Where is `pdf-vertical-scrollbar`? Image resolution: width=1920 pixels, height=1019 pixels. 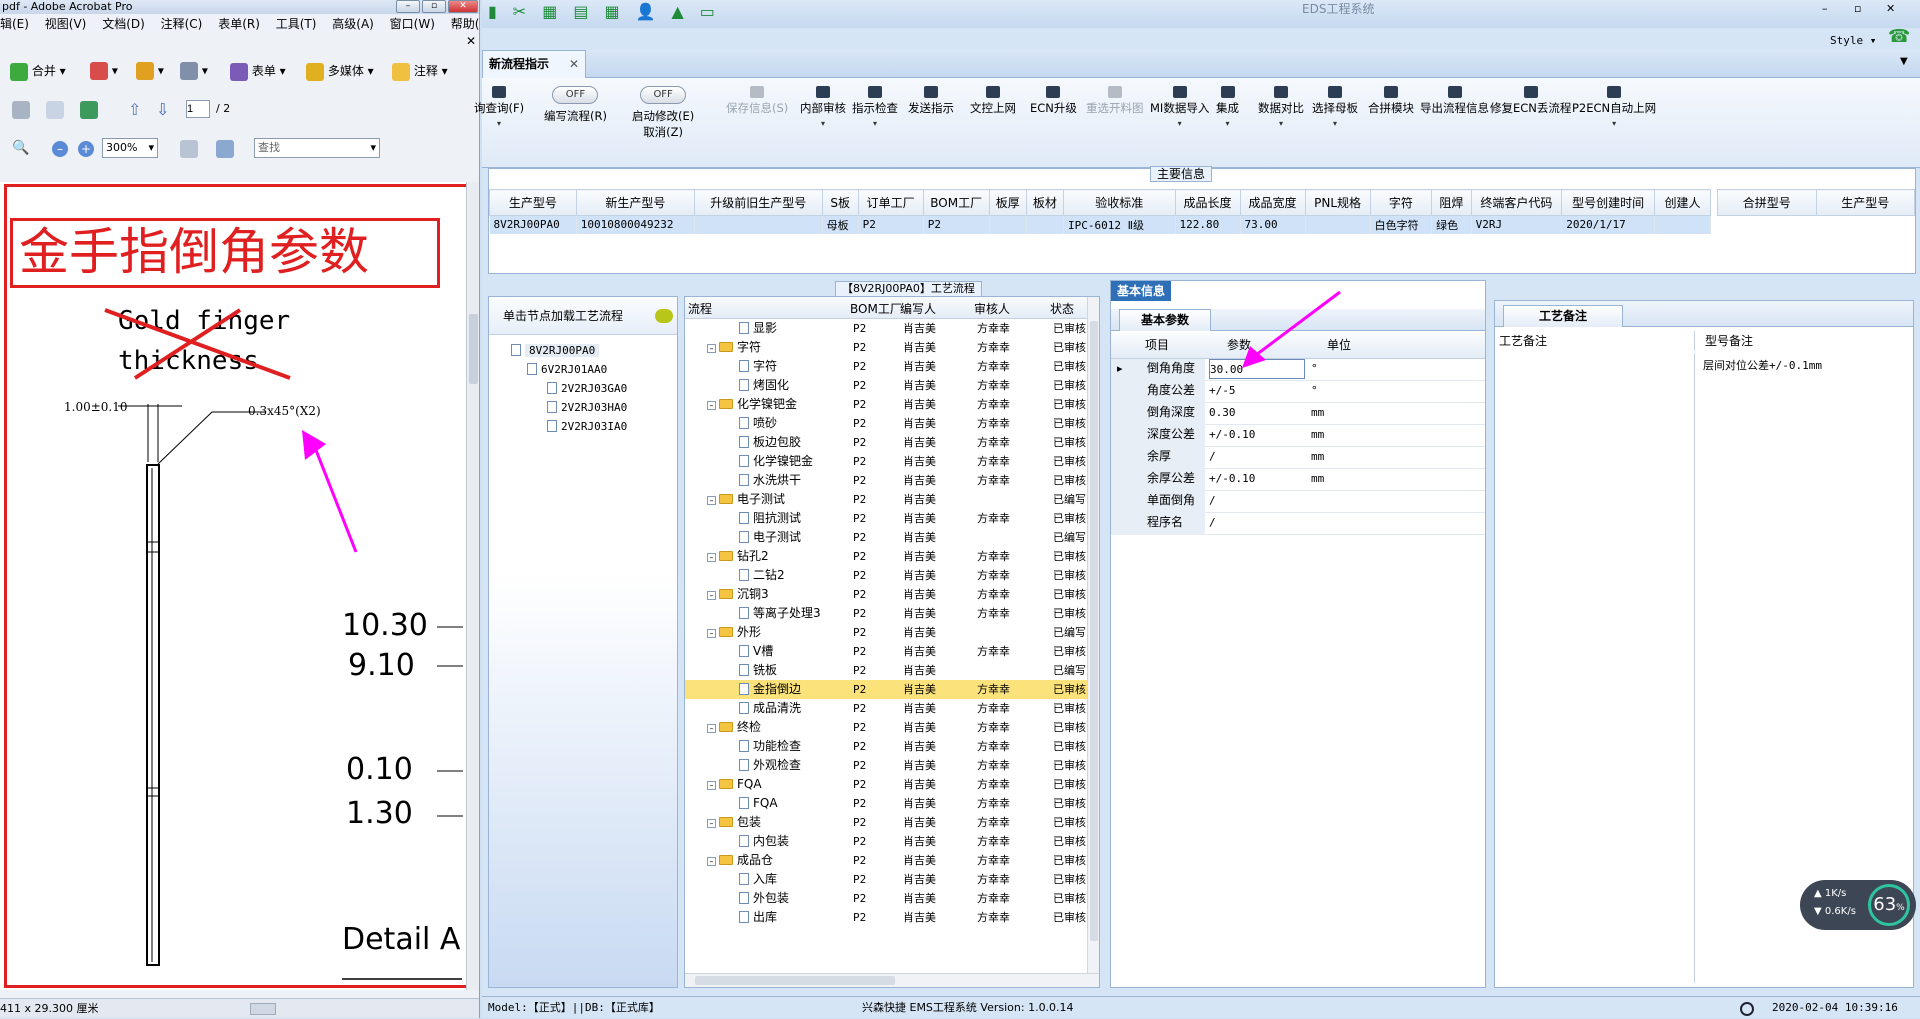
pdf-vertical-scrollbar is located at coordinates (472, 586).